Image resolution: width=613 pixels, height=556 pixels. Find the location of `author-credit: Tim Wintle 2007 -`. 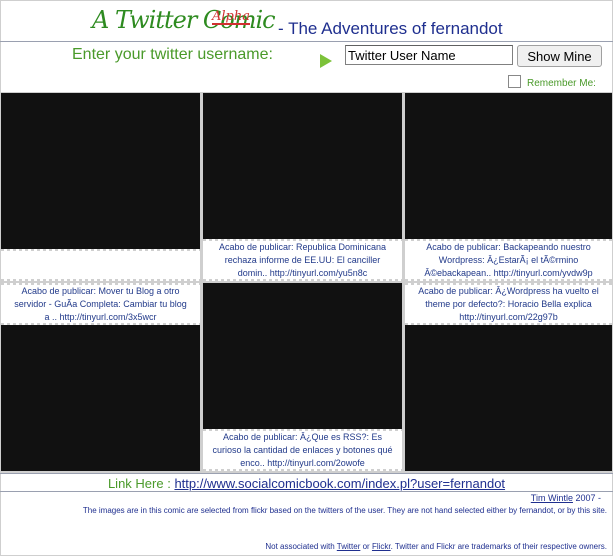

author-credit: Tim Wintle 2007 - is located at coordinates (566, 498).